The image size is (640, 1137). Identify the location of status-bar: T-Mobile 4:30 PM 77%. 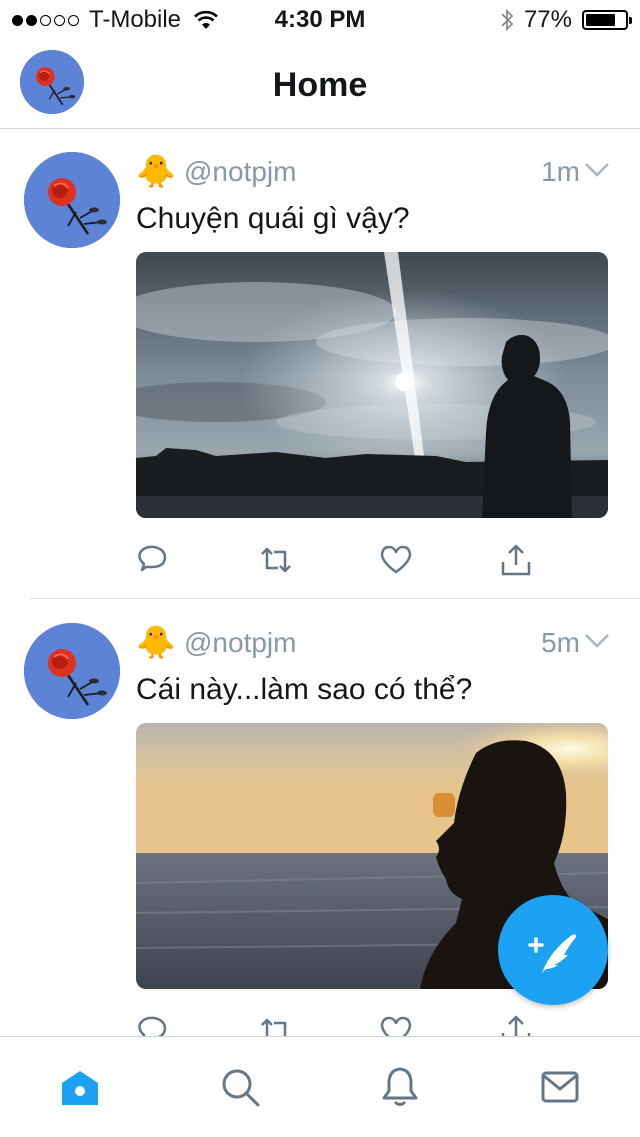
(320, 20).